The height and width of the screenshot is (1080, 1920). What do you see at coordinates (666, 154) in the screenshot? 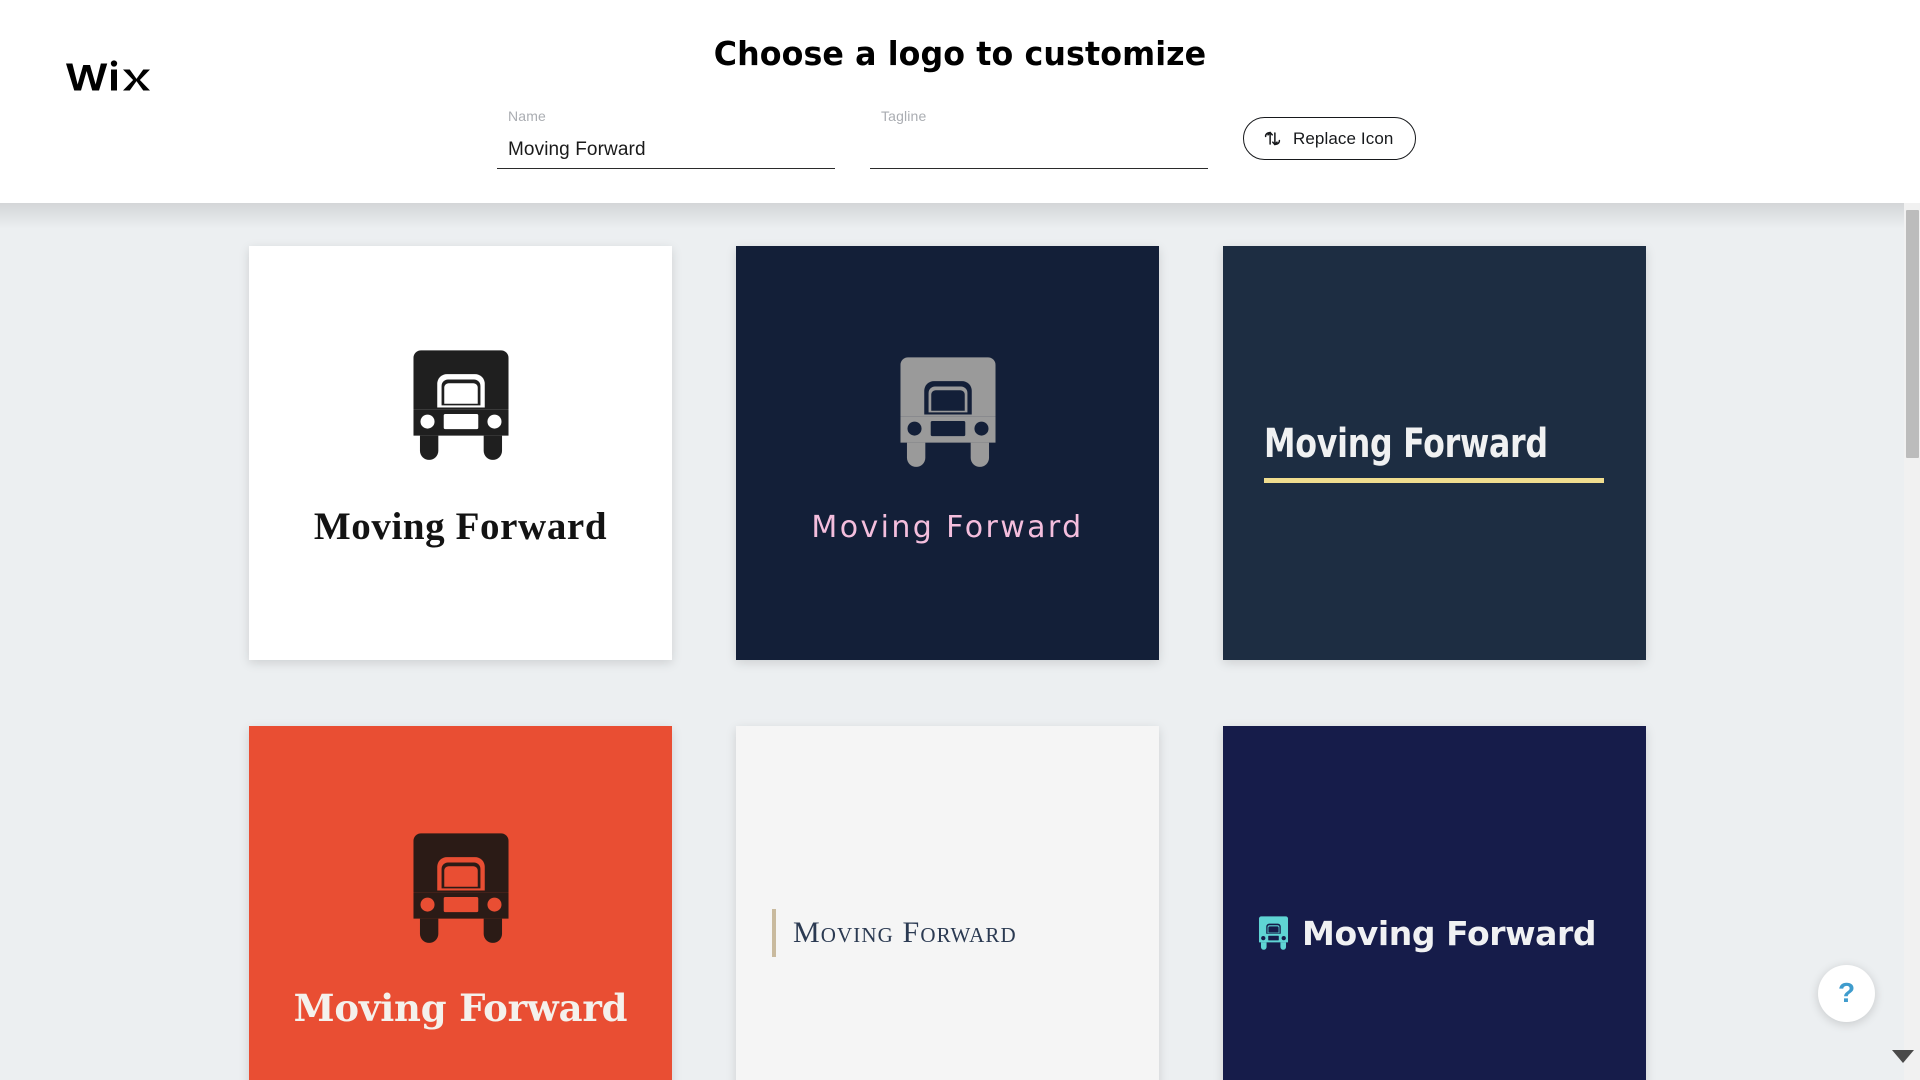
I see `name-input` at bounding box center [666, 154].